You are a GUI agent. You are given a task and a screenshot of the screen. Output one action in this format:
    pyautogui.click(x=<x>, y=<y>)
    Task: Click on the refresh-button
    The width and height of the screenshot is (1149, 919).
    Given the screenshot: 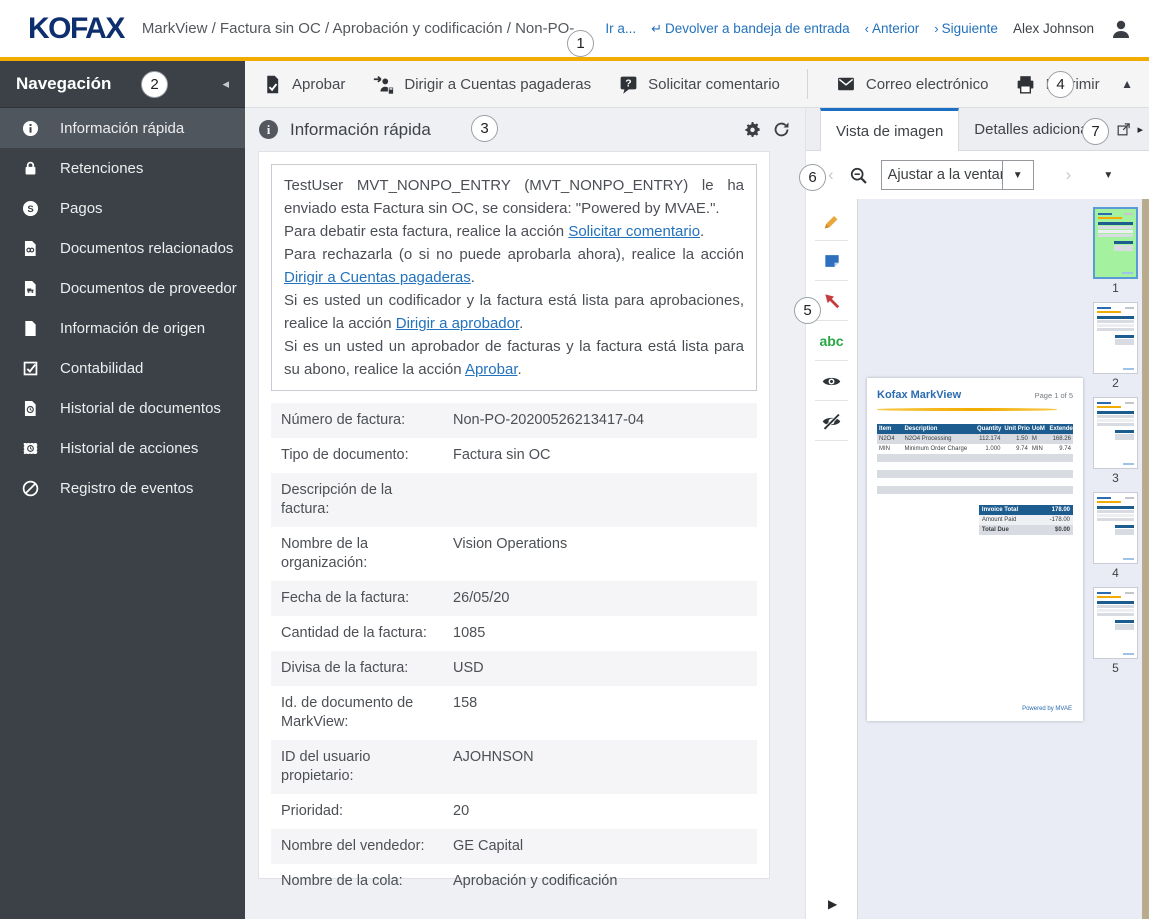 What is the action you would take?
    pyautogui.click(x=781, y=129)
    